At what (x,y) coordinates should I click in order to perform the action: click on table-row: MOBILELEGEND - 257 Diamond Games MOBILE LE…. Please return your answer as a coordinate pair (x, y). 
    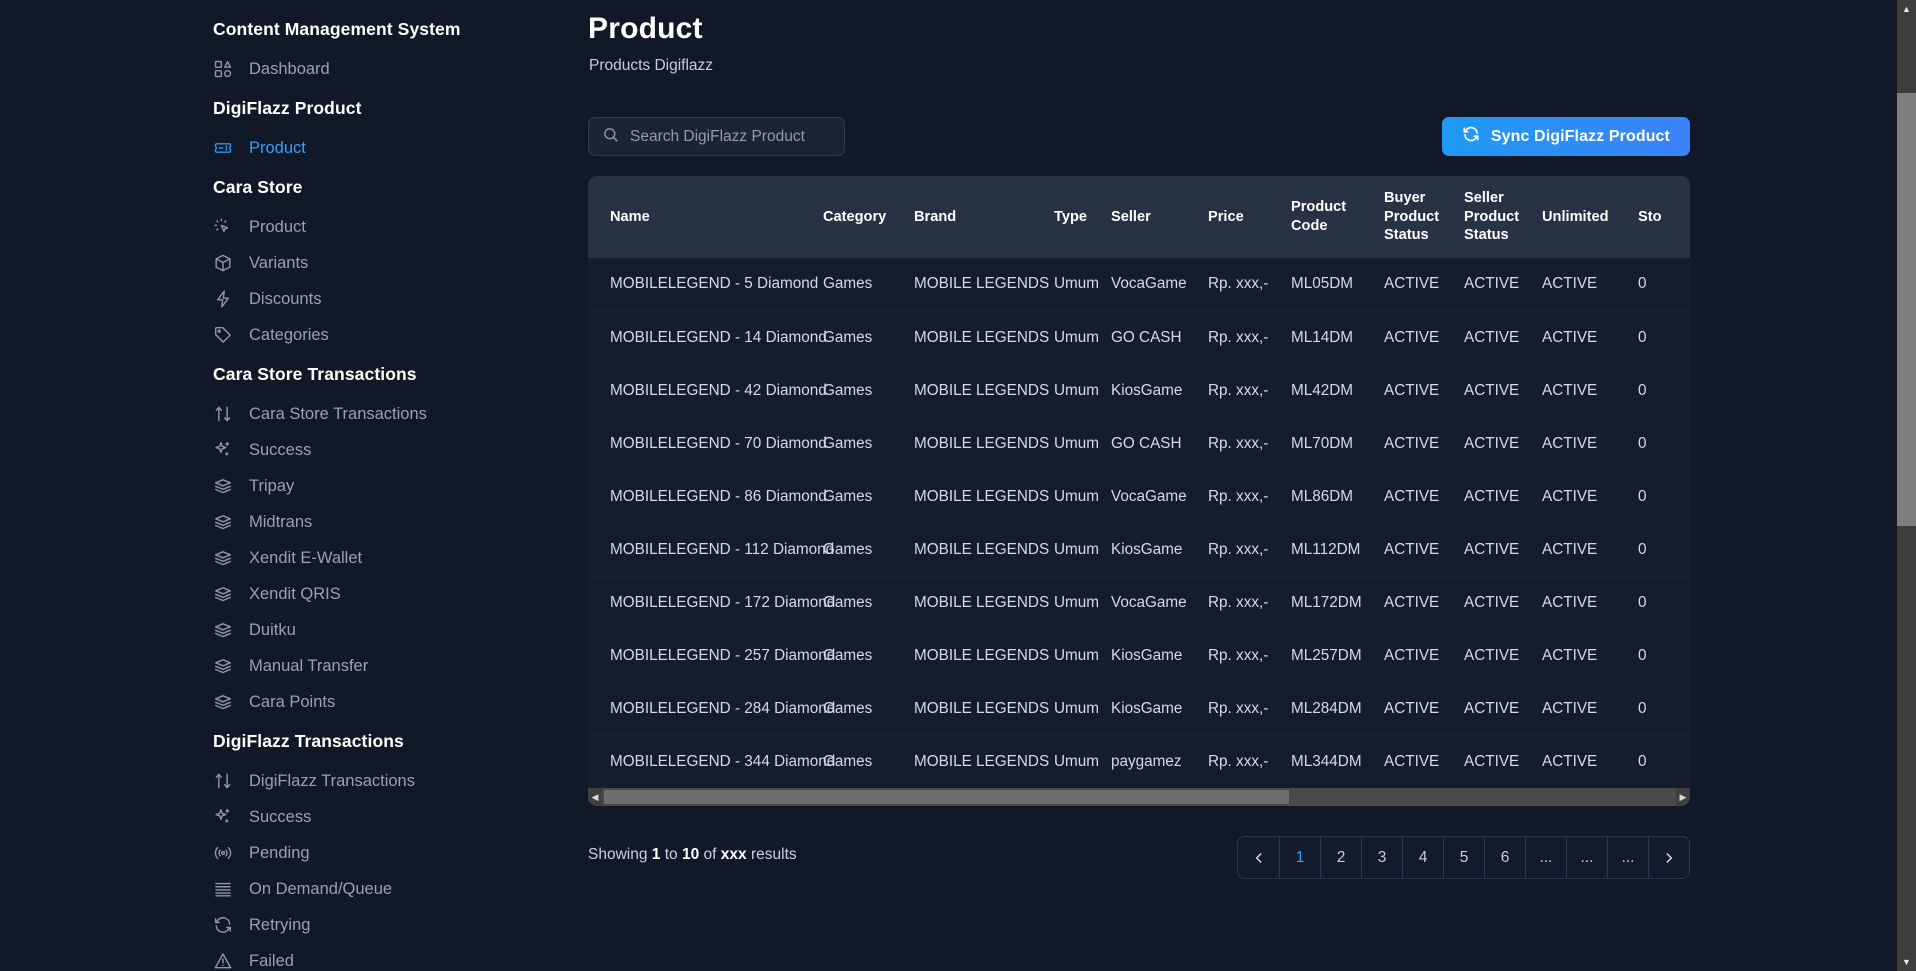
    Looking at the image, I should click on (1139, 655).